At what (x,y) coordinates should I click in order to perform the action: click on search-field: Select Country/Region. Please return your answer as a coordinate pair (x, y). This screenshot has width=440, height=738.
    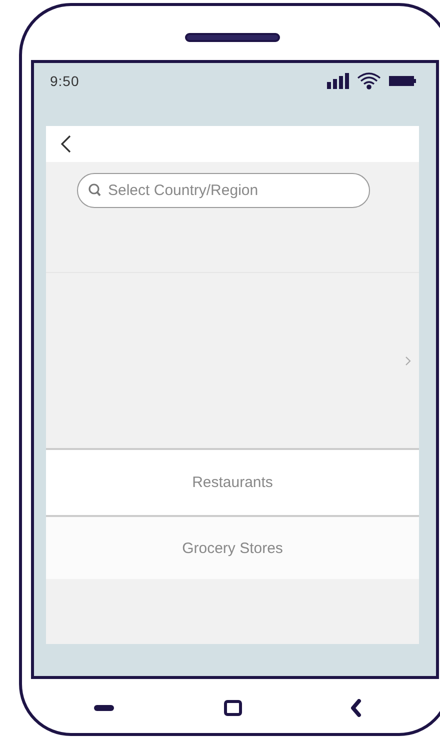
    Looking at the image, I should click on (223, 190).